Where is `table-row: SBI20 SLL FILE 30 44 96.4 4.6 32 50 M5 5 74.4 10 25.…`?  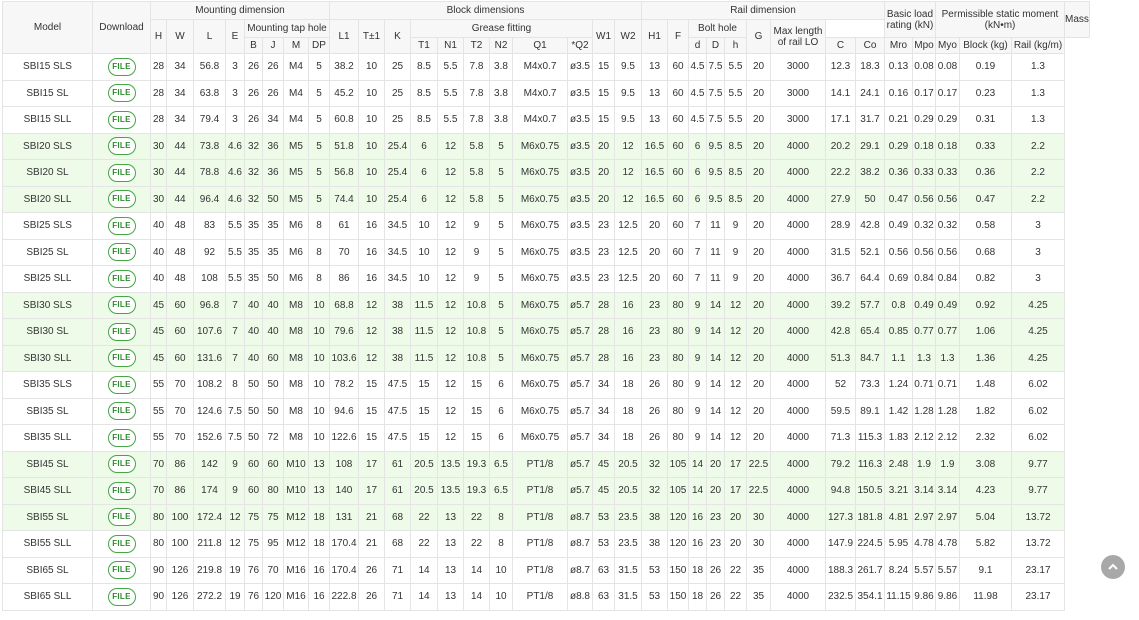 table-row: SBI20 SLL FILE 30 44 96.4 4.6 32 50 M5 5 74.4 10 25.… is located at coordinates (546, 199).